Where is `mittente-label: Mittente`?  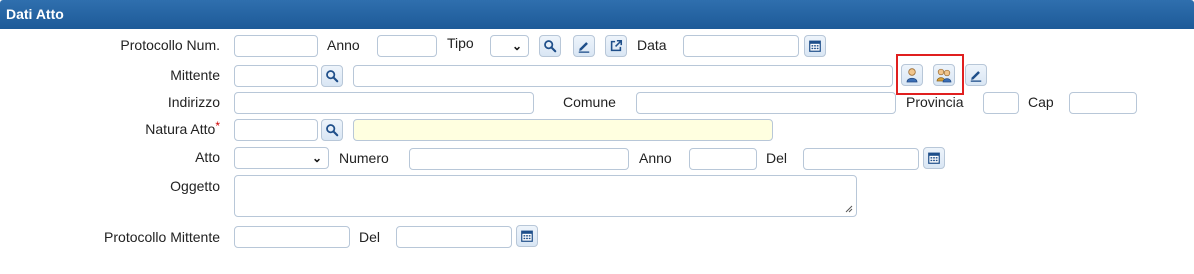 mittente-label: Mittente is located at coordinates (195, 75).